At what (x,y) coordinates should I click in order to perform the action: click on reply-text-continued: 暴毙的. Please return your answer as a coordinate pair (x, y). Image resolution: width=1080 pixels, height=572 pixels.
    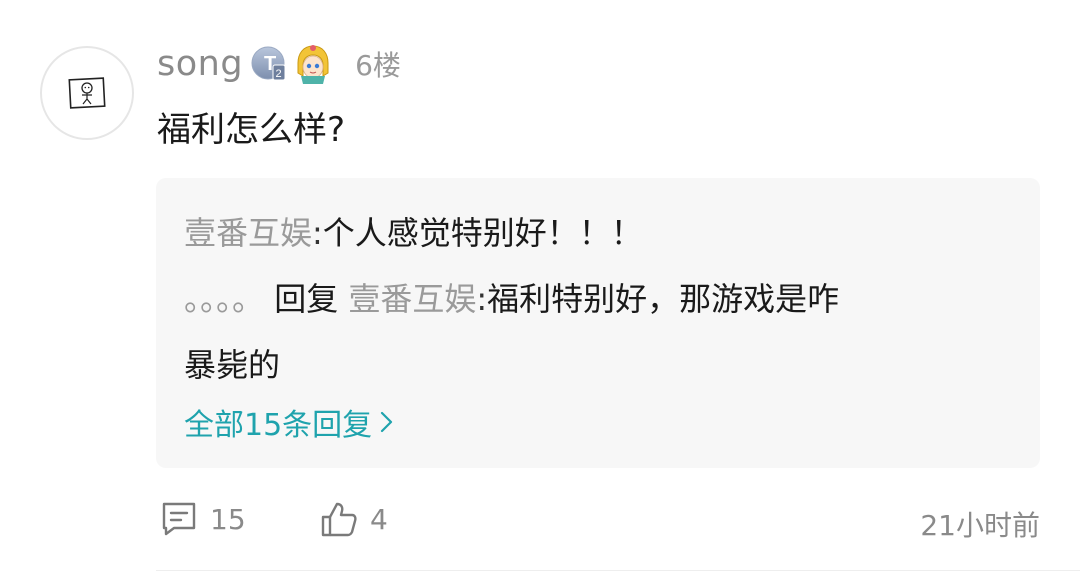
    Looking at the image, I should click on (232, 365).